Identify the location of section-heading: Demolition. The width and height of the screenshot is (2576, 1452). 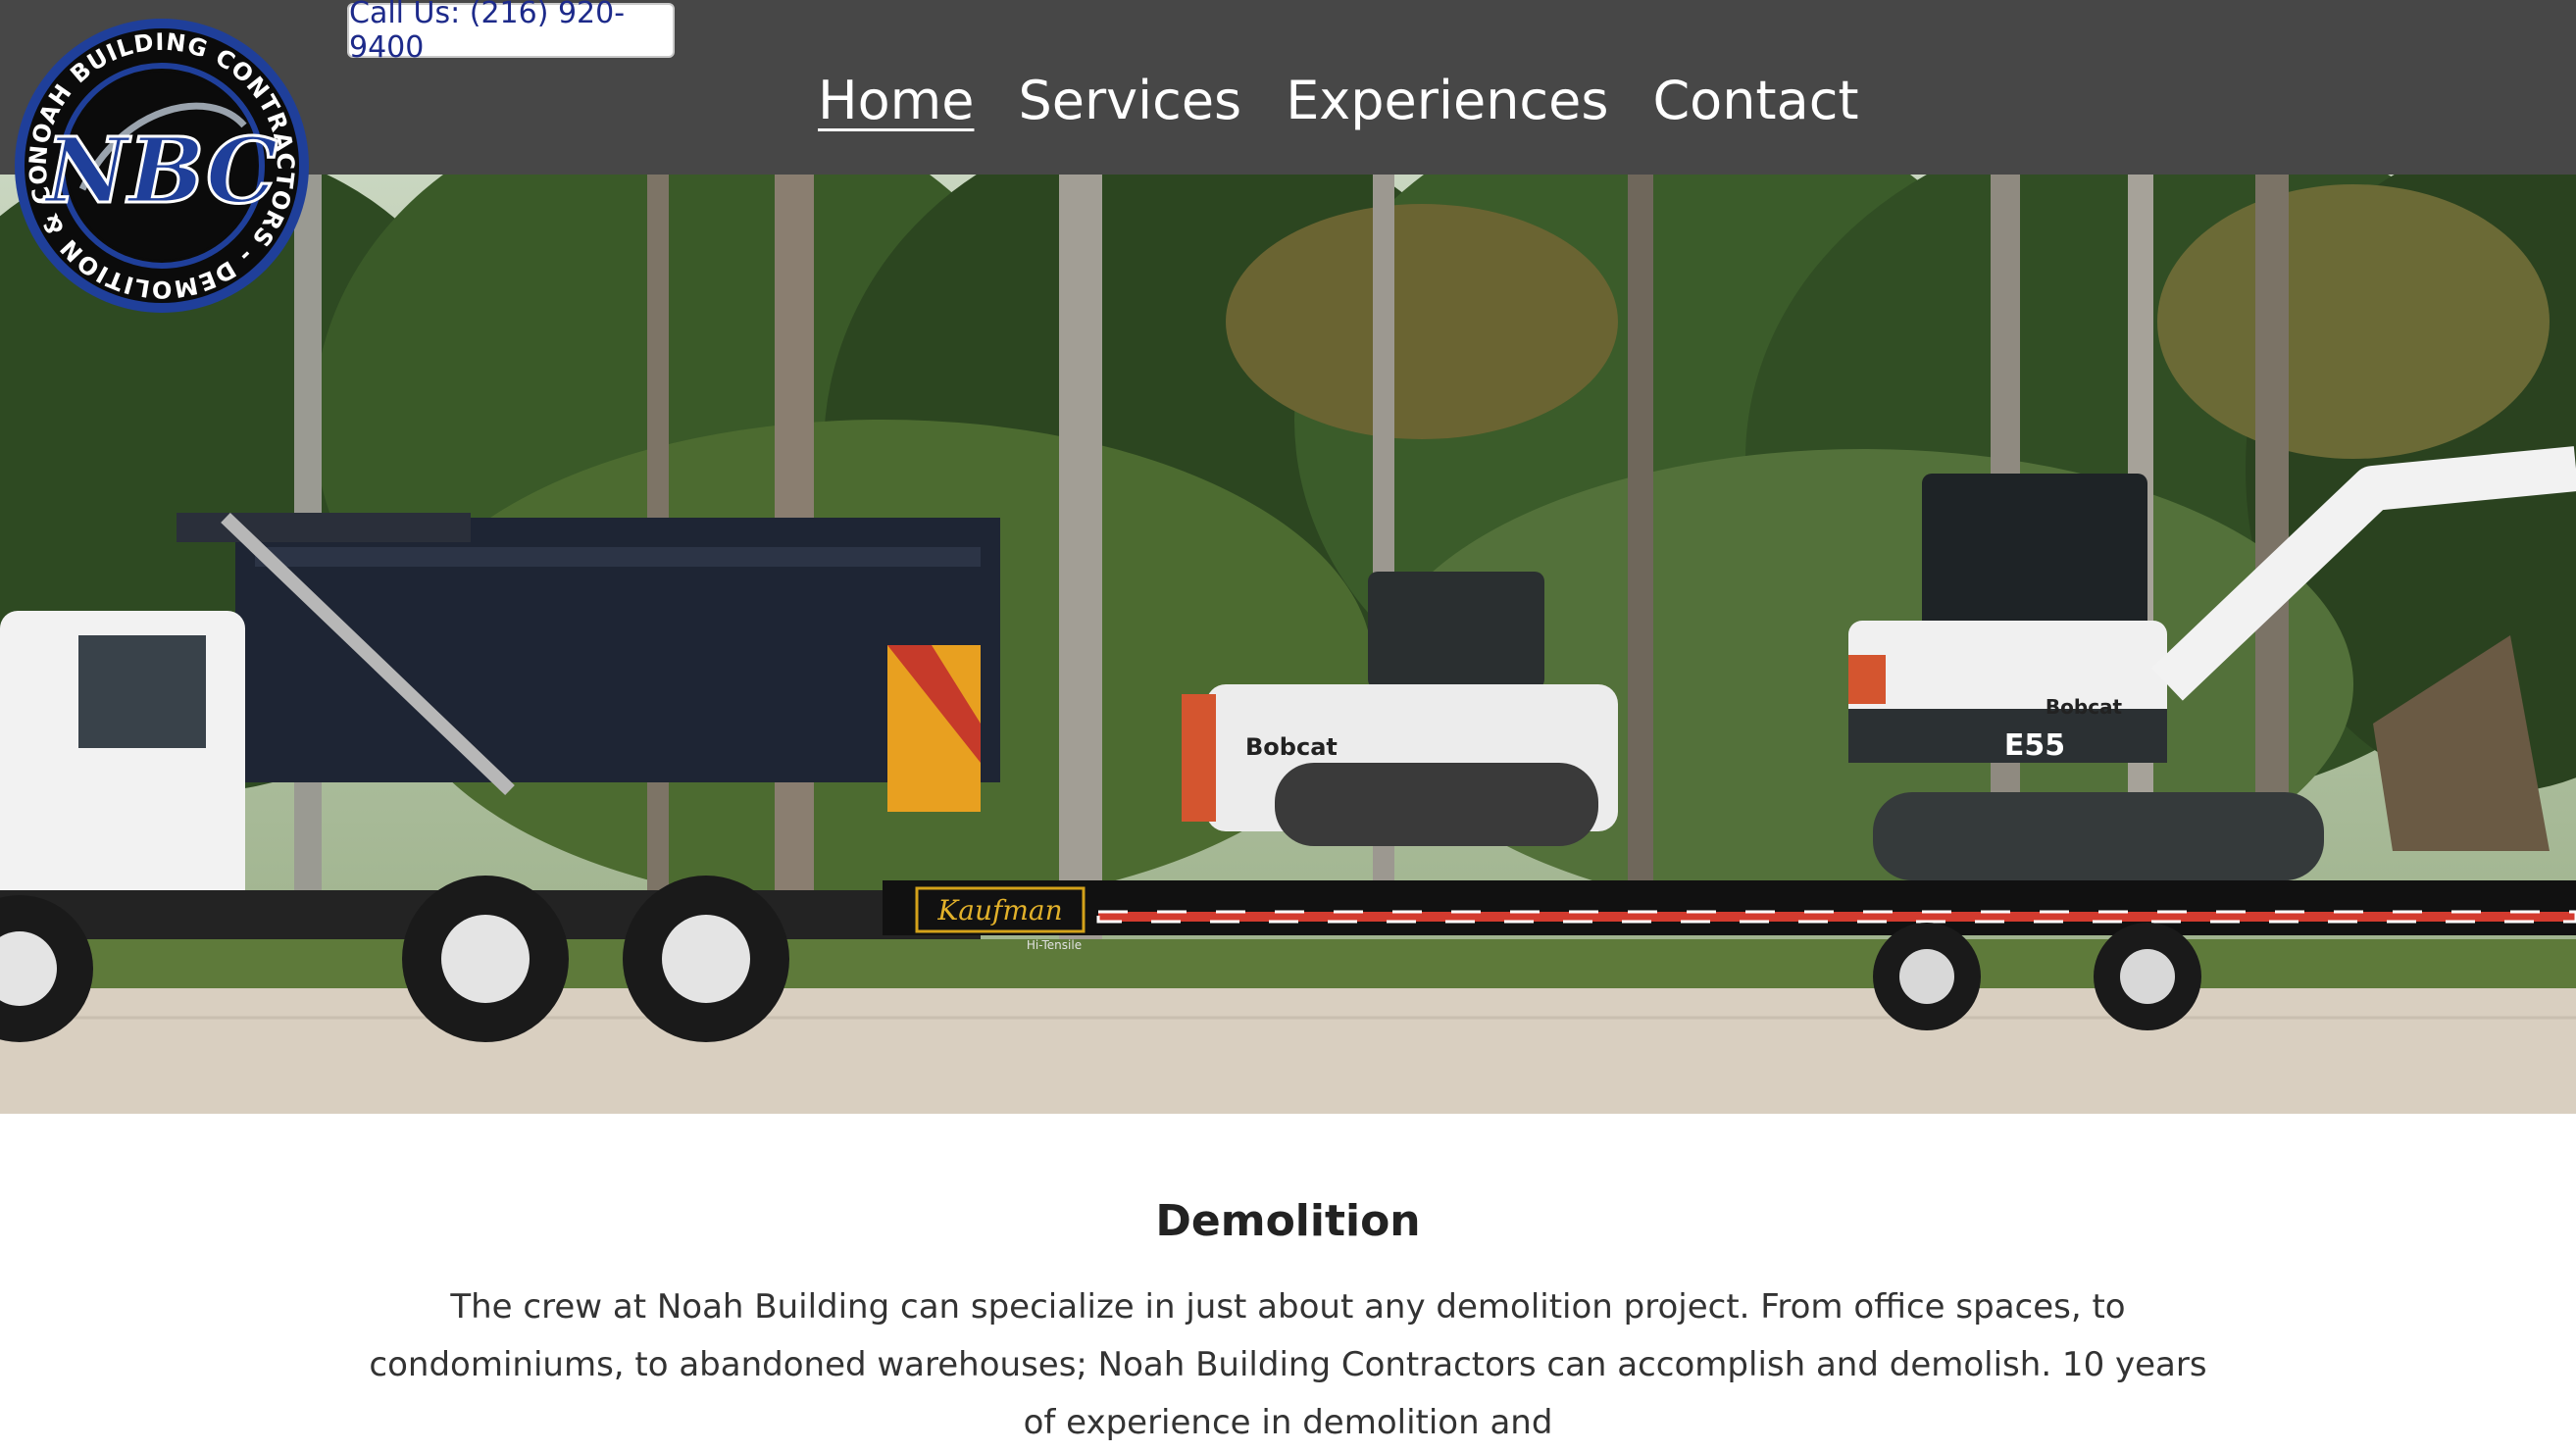
(1288, 1221).